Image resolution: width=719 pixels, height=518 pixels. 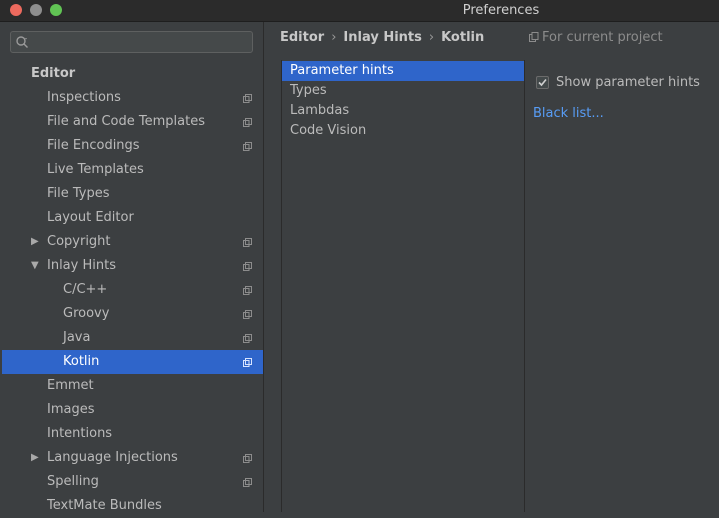 I want to click on tree-item-label: File Types, so click(x=78, y=193).